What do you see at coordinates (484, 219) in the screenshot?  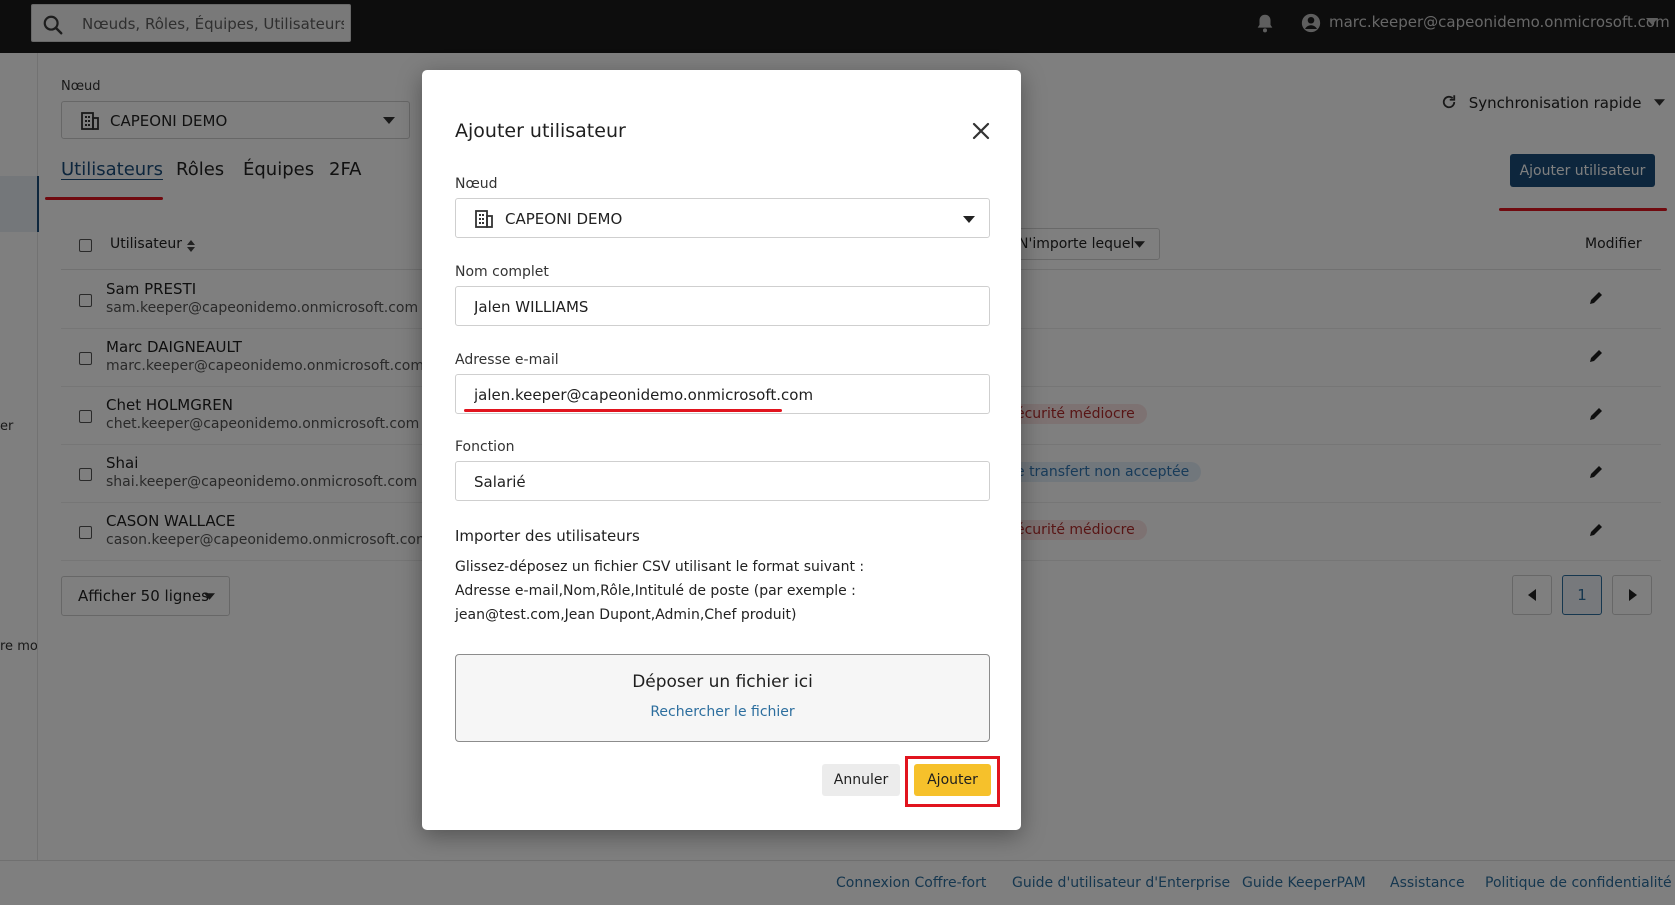 I see `building-icon` at bounding box center [484, 219].